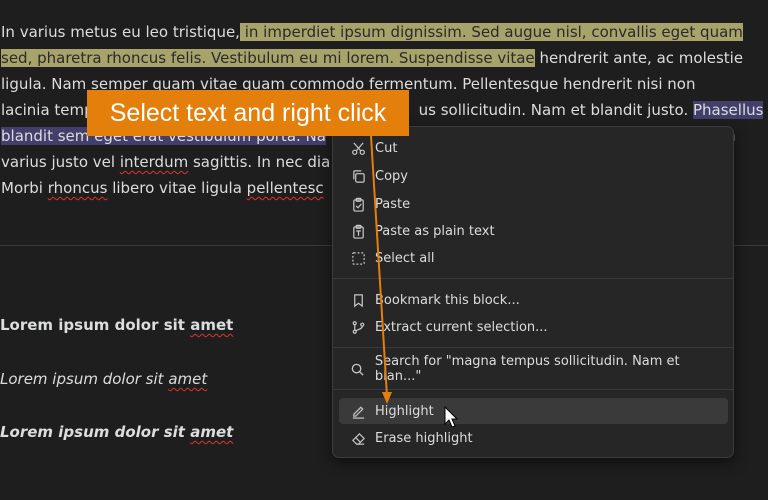 The image size is (768, 500). What do you see at coordinates (381, 269) in the screenshot?
I see `annotation-arrow` at bounding box center [381, 269].